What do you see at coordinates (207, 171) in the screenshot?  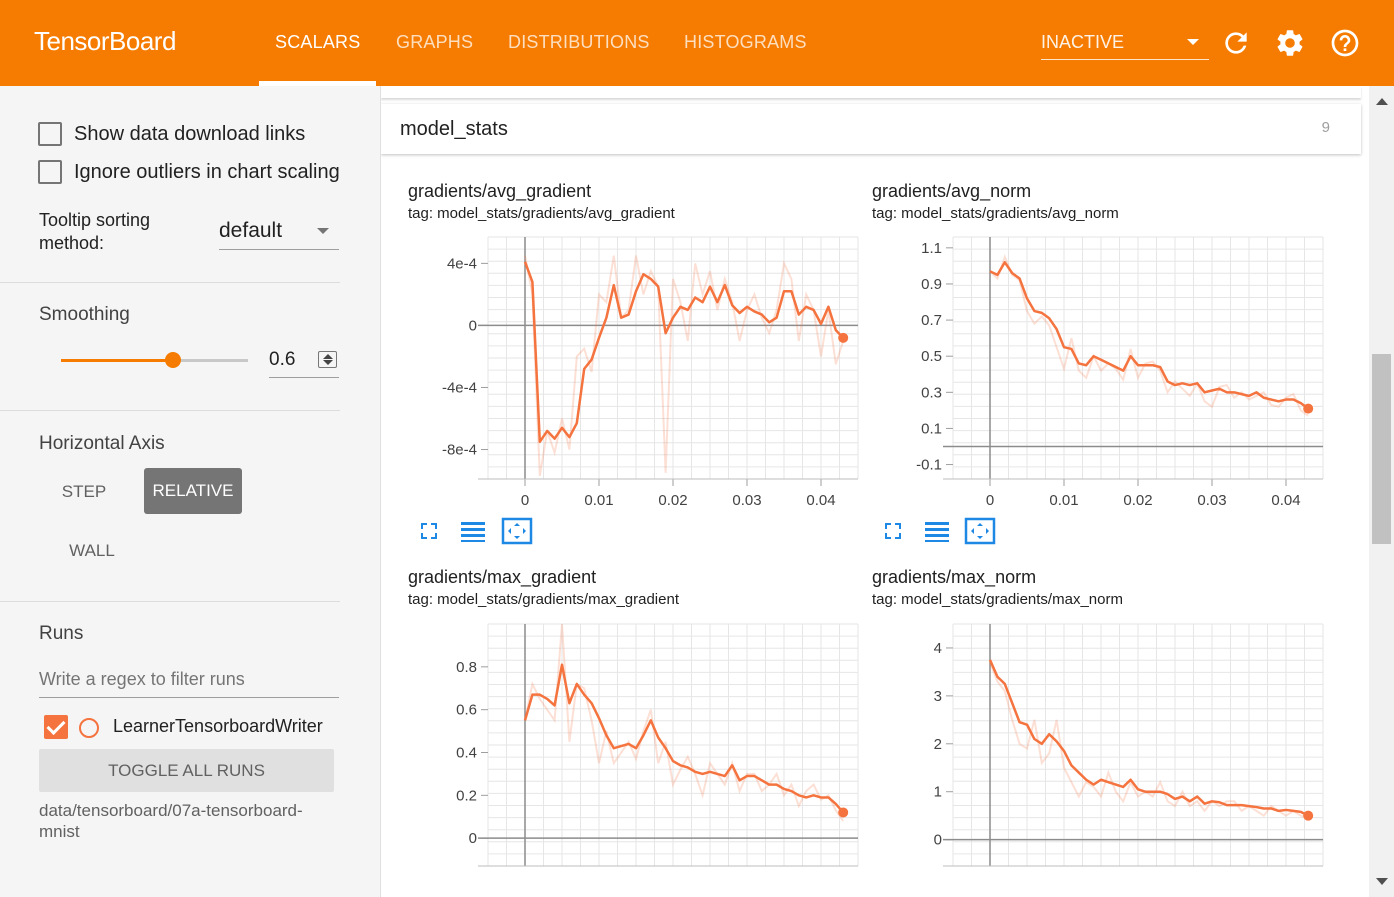 I see `ignore-outliers-label: Ignore outliers in chart scaling` at bounding box center [207, 171].